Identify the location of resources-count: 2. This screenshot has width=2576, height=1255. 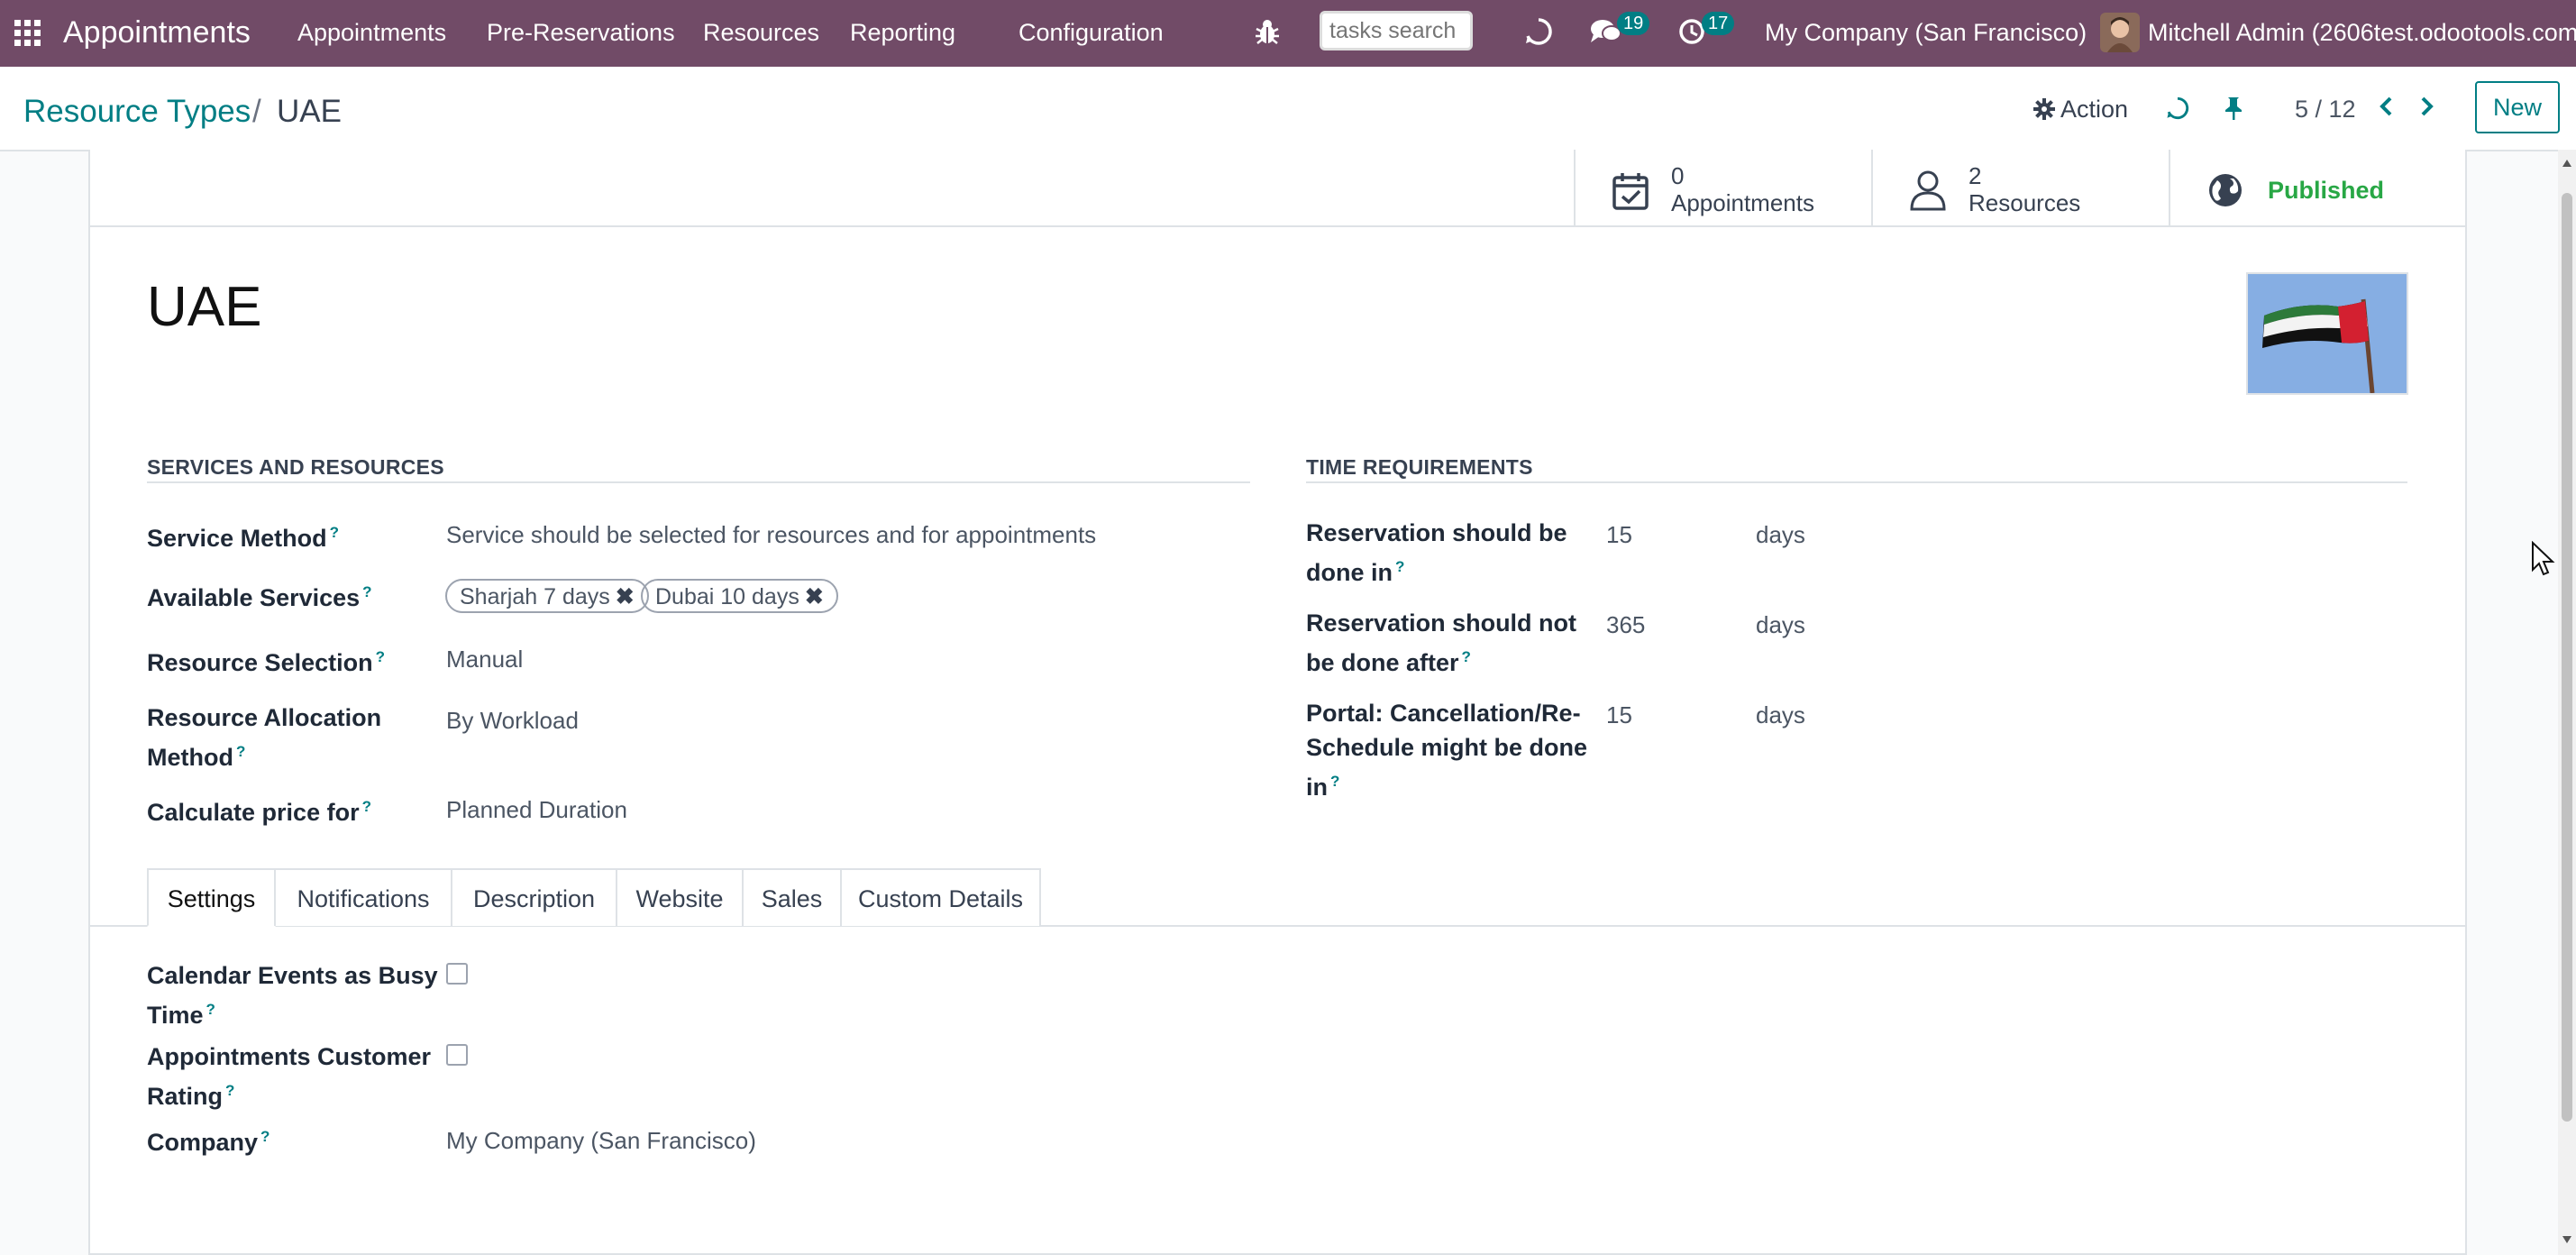
(1975, 175).